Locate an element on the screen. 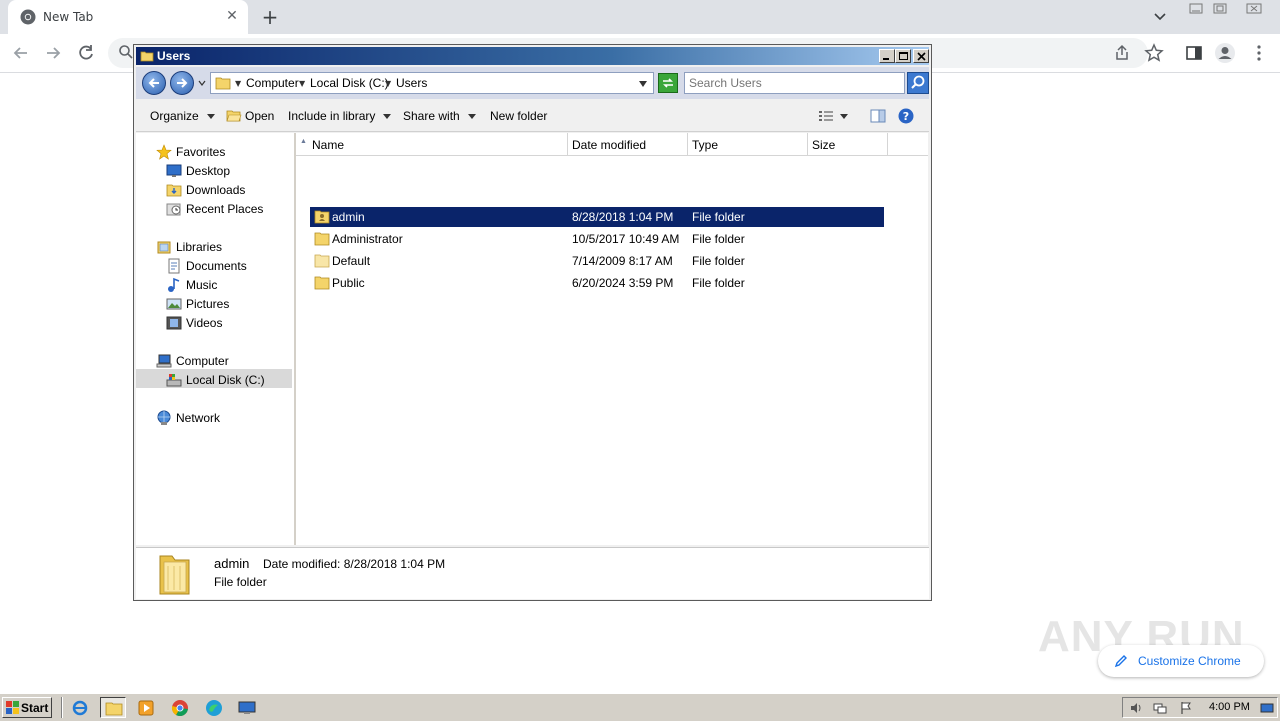 The width and height of the screenshot is (1280, 721). customize-chrome-label: Customize Chrome is located at coordinates (1189, 661).